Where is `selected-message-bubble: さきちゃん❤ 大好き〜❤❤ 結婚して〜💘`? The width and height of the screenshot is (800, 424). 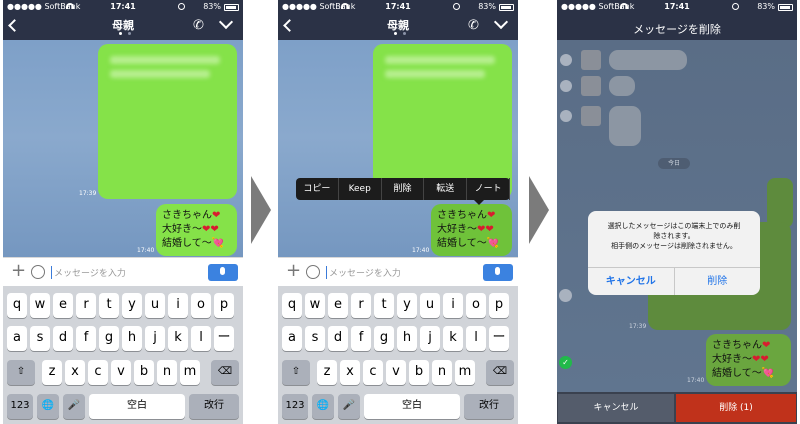
selected-message-bubble: さきちゃん❤ 大好き〜❤❤ 結婚して〜💘 is located at coordinates (748, 360).